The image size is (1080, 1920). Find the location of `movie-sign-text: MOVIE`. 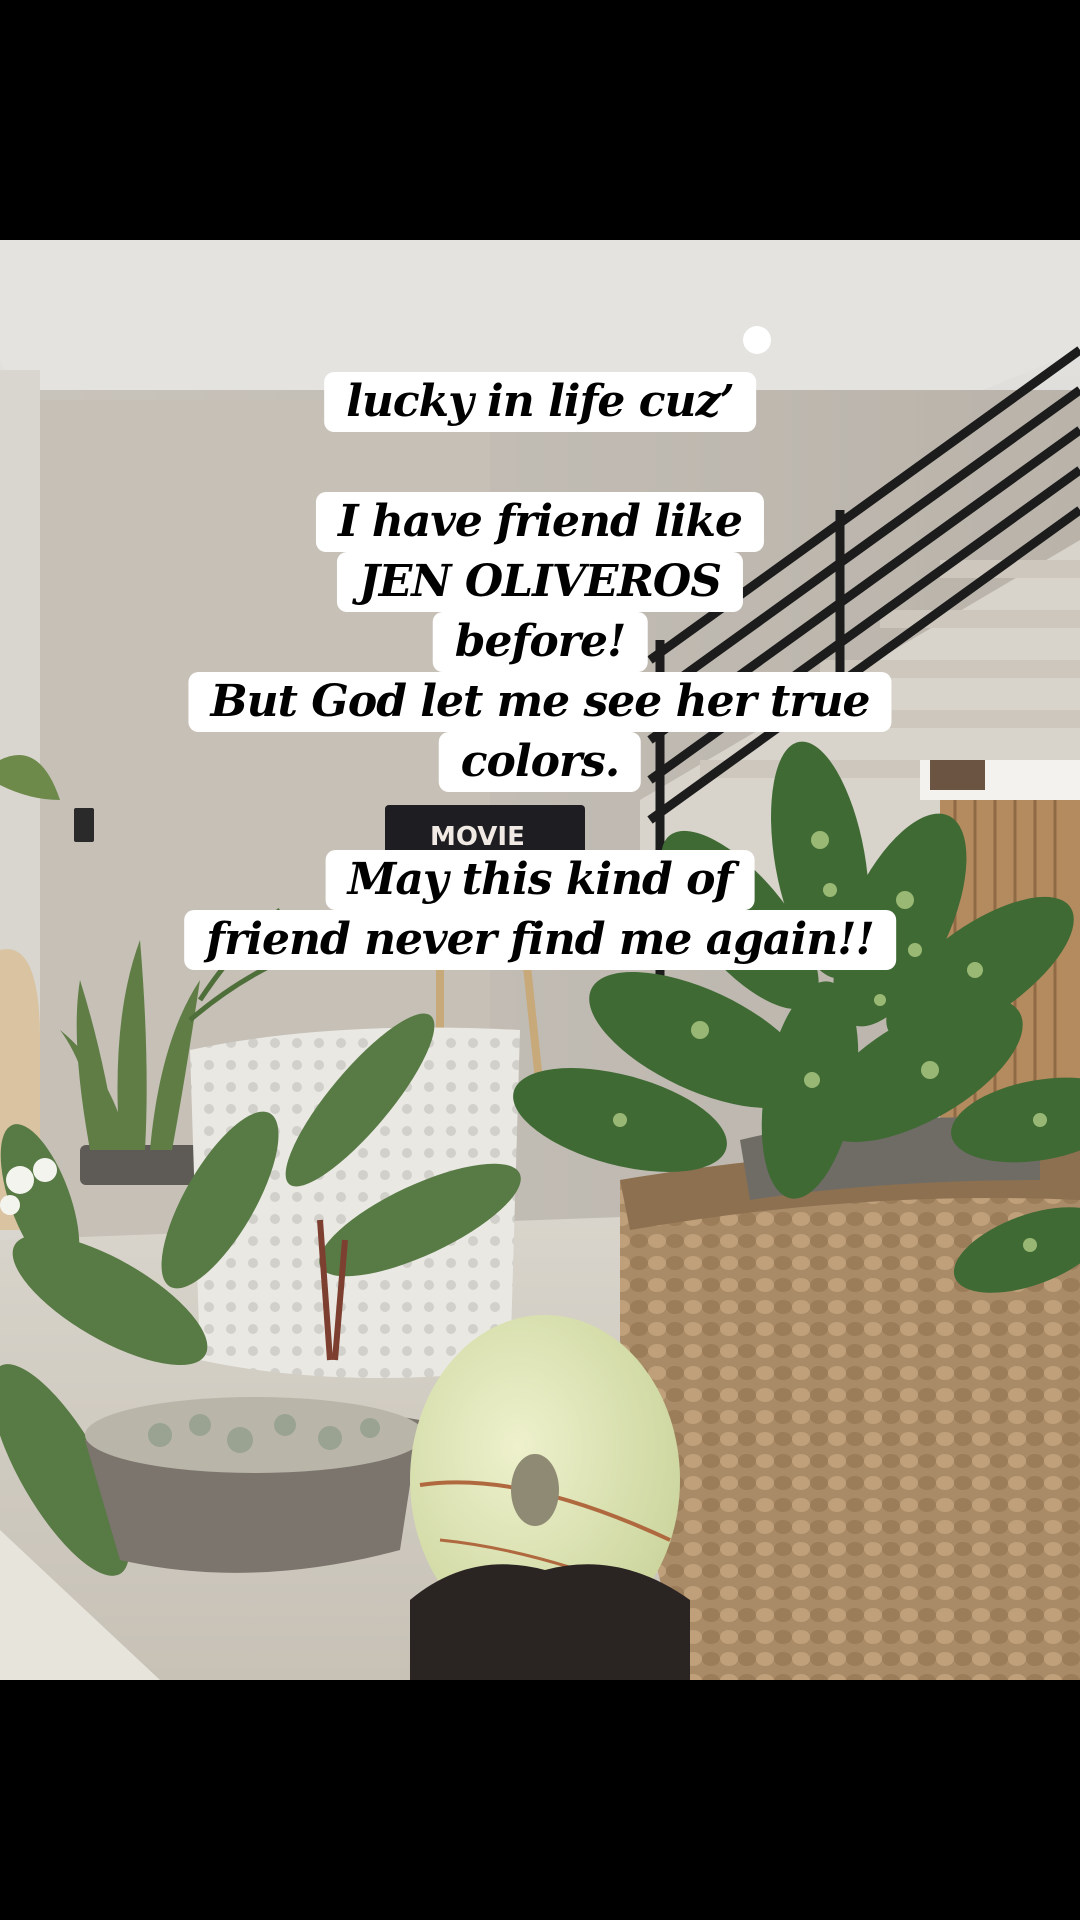

movie-sign-text: MOVIE is located at coordinates (477, 837).